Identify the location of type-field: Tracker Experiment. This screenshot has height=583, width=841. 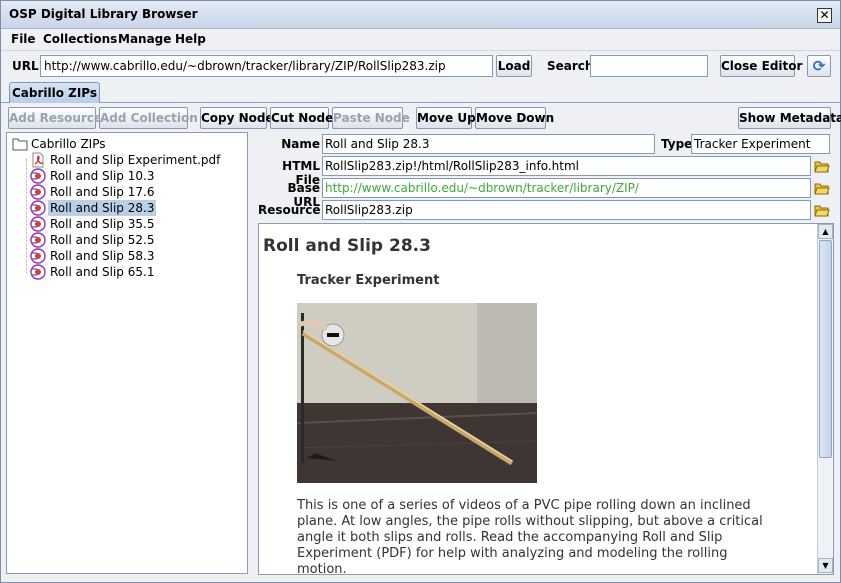
(760, 144).